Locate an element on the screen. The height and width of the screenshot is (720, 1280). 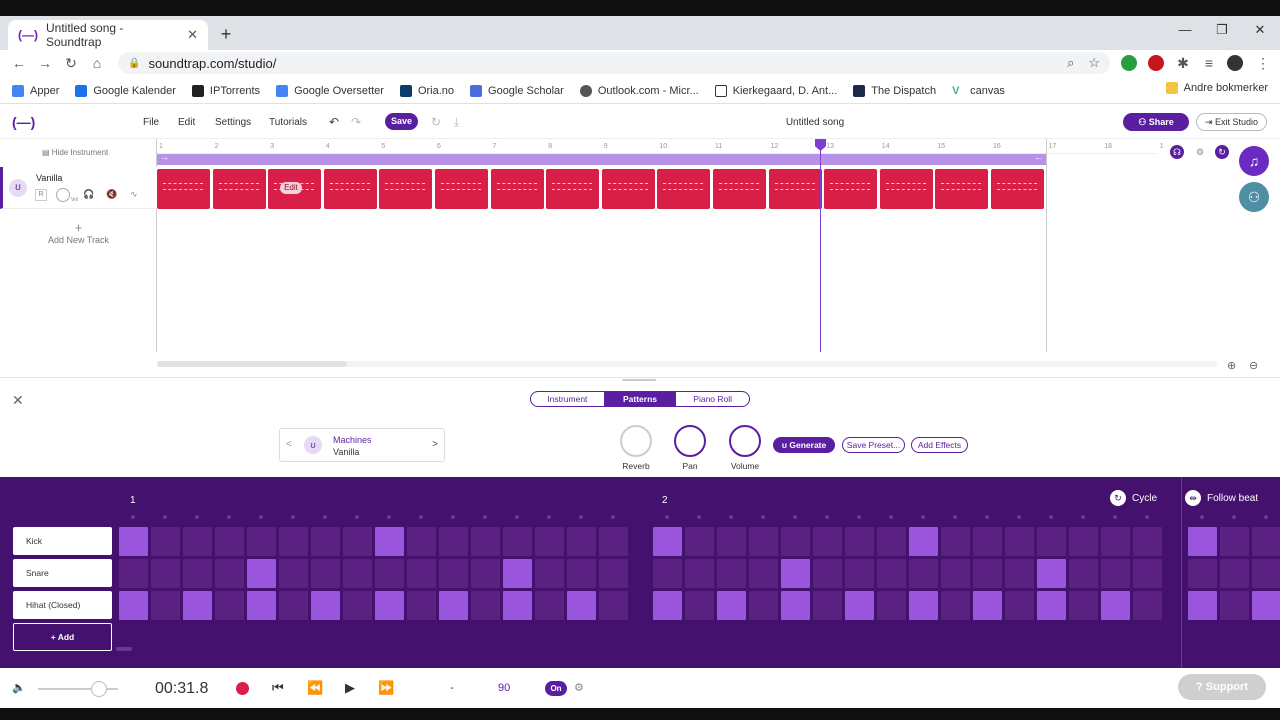
pan-knob is located at coordinates (690, 441).